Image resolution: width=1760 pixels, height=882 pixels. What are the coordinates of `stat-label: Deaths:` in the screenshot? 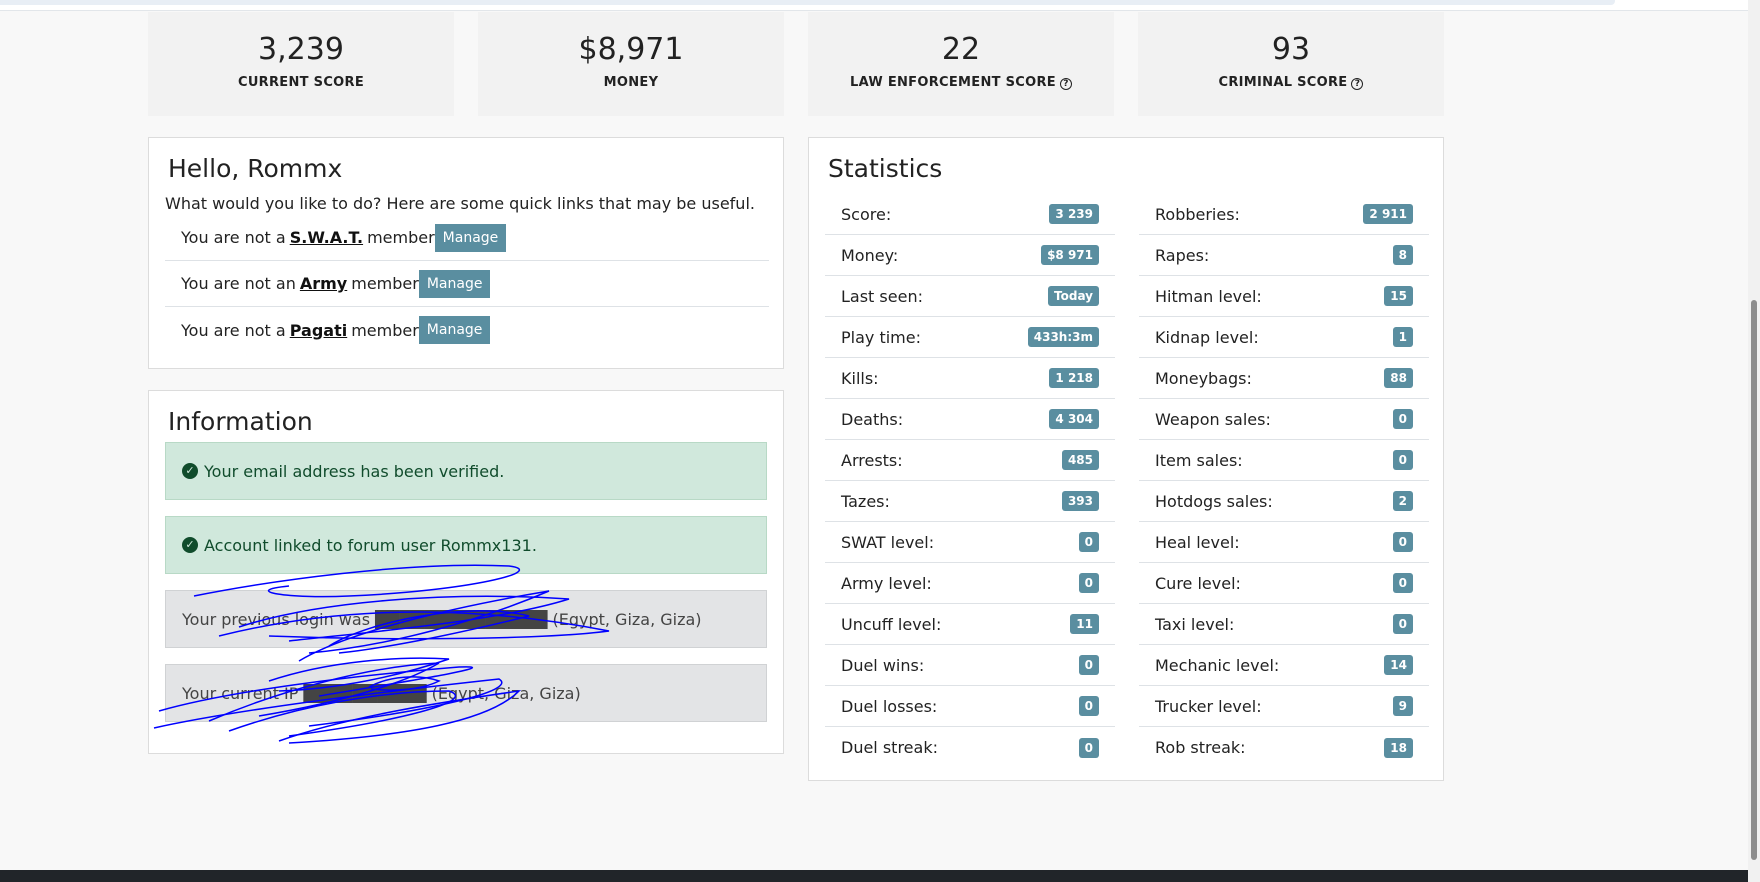 It's located at (872, 419).